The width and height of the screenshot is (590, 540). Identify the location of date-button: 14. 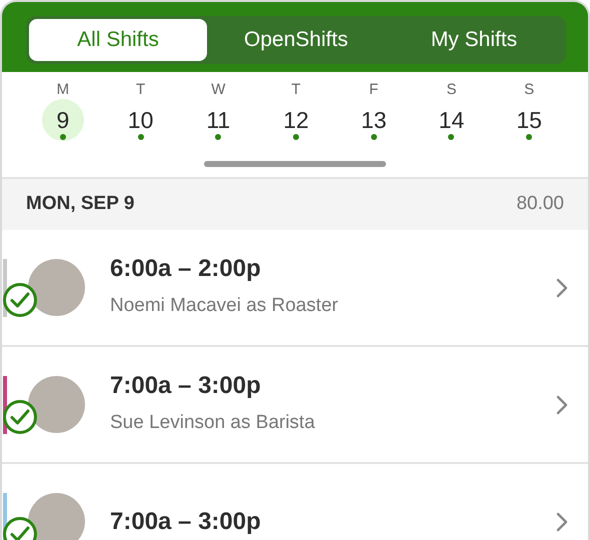
(451, 120).